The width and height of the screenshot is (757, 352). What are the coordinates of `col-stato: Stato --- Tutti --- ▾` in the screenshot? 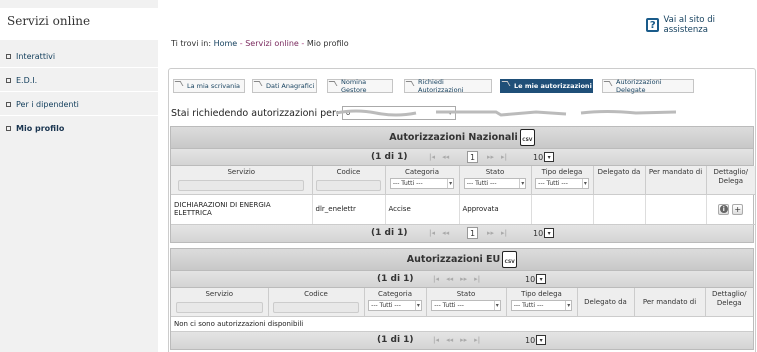 It's located at (495, 180).